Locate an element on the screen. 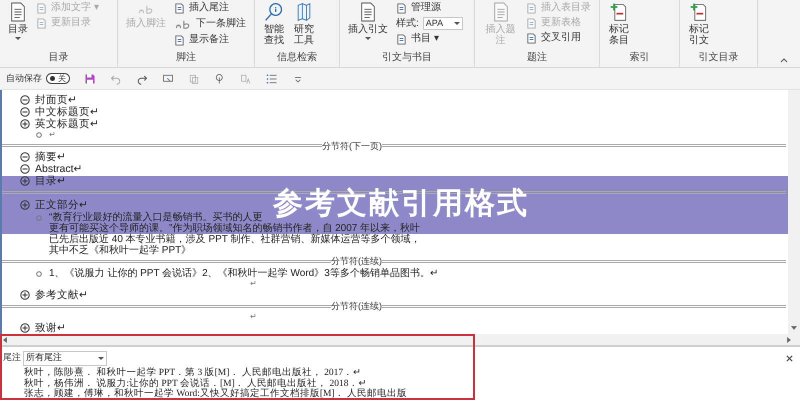 The width and height of the screenshot is (800, 400). ribbon-button: 插入尾注 is located at coordinates (210, 8).